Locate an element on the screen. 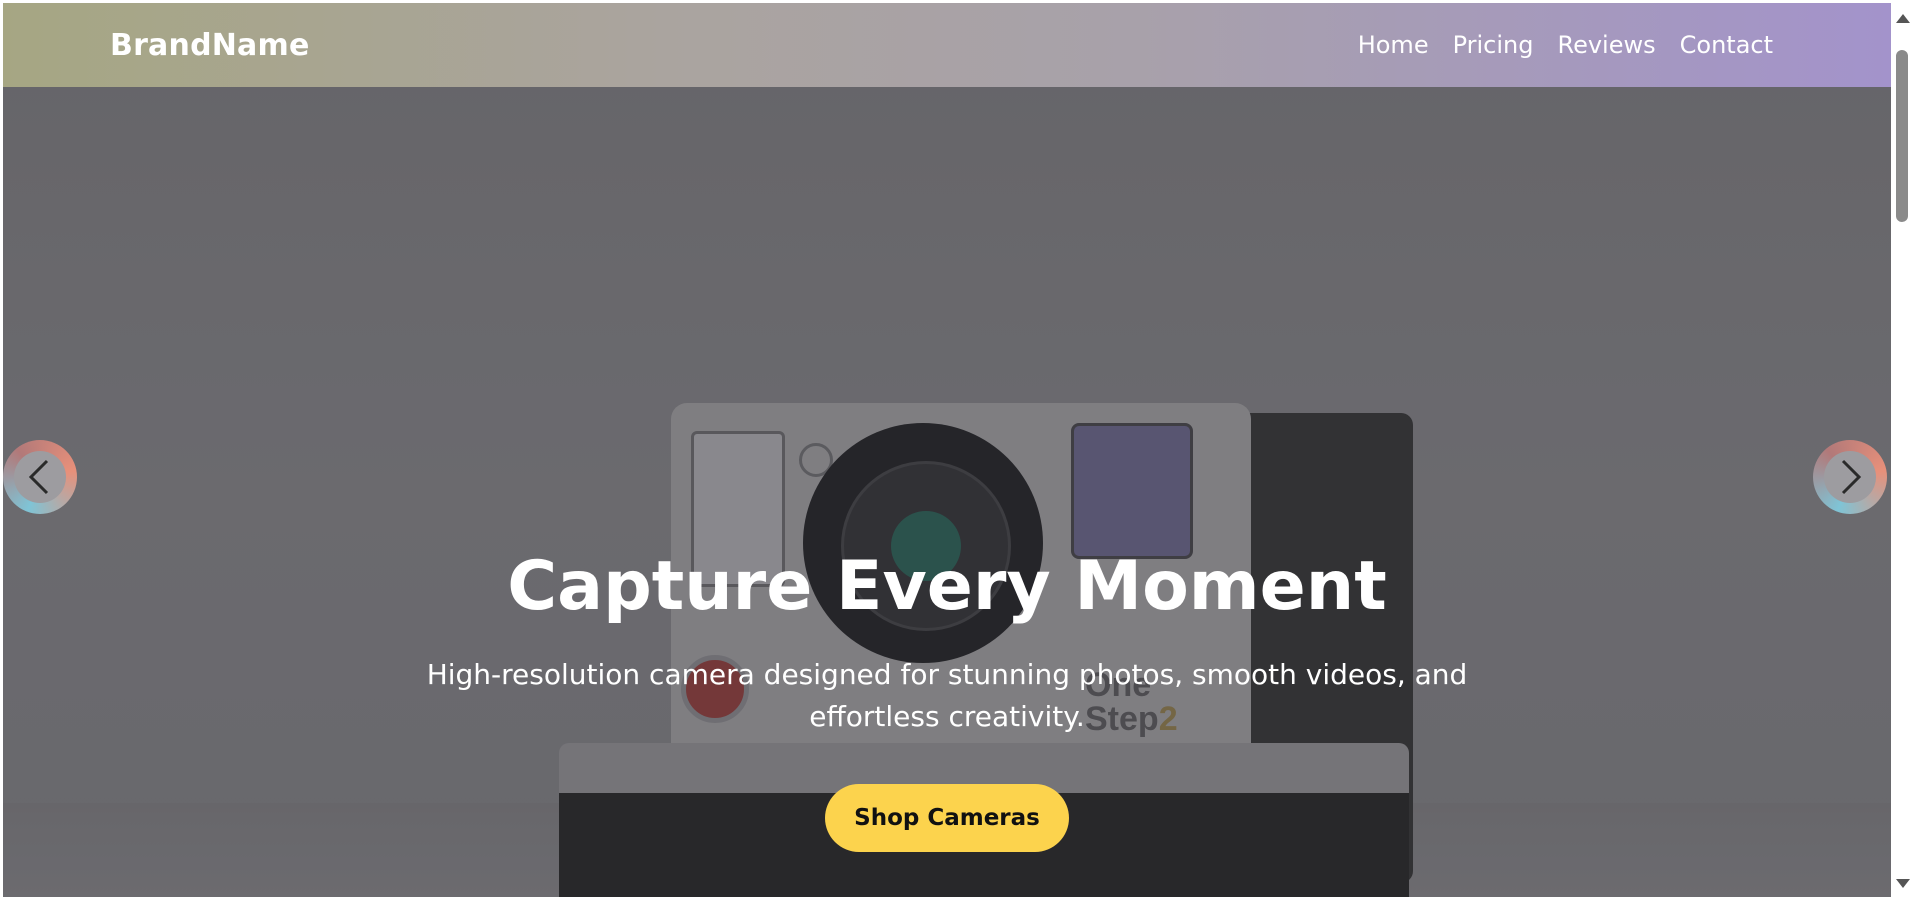  brand-logo: BrandName is located at coordinates (210, 45).